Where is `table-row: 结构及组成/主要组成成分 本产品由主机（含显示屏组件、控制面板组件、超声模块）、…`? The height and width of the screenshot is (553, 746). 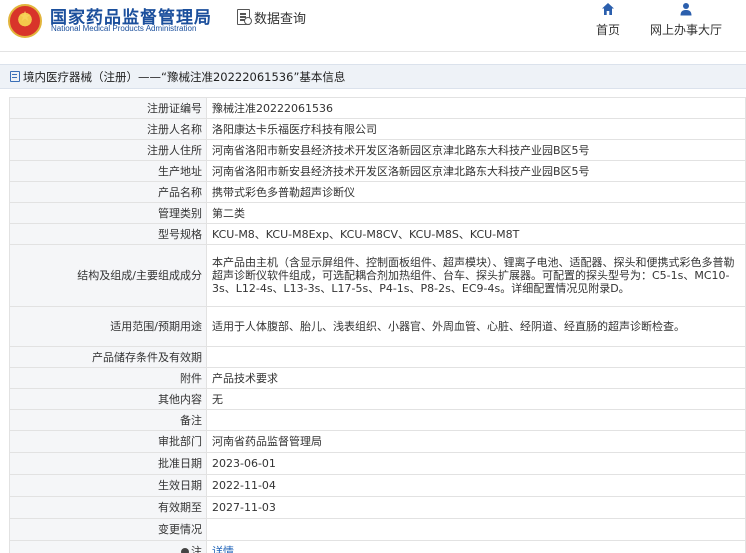
table-row: 结构及组成/主要组成成分 本产品由主机（含显示屏组件、控制面板组件、超声模块）、… is located at coordinates (377, 275).